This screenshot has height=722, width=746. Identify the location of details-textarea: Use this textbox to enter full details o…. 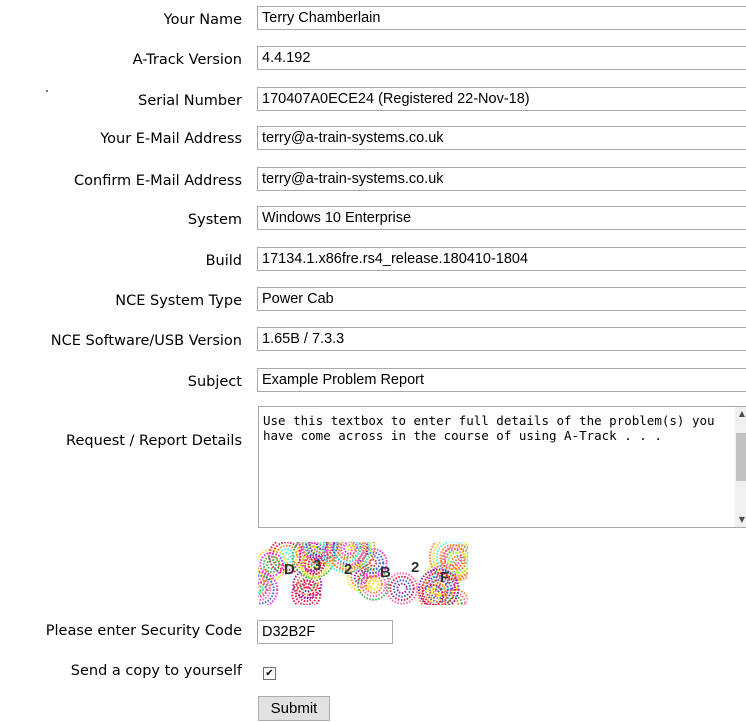
(502, 467).